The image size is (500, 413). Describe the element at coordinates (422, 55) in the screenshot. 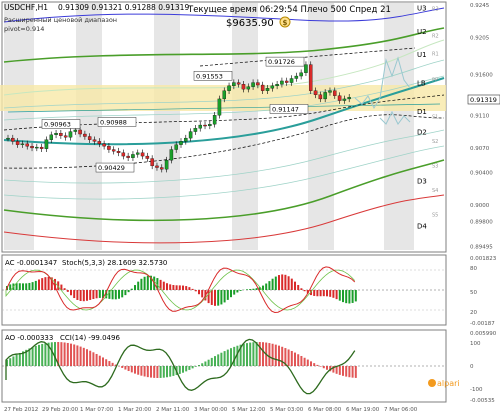

I see `level-u1: U1` at that location.